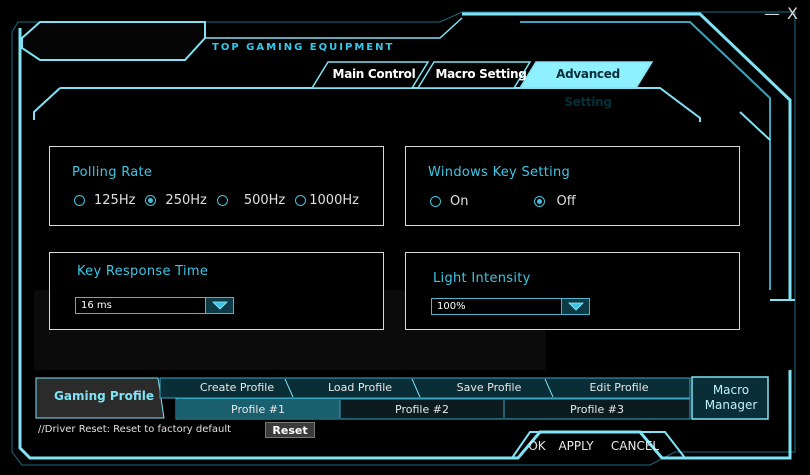 The width and height of the screenshot is (810, 475). I want to click on light-intensity-title: Light Intensity, so click(482, 278).